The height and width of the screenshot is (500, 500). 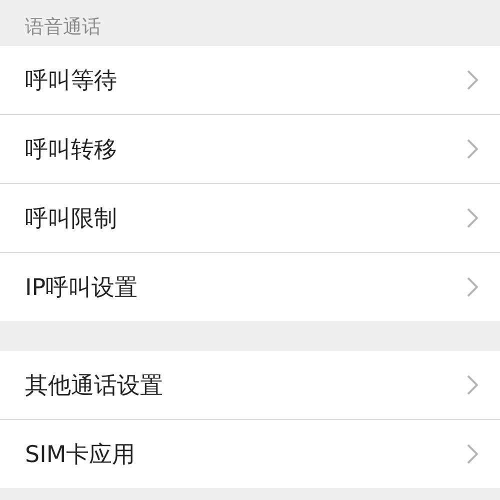 What do you see at coordinates (250, 454) in the screenshot?
I see `settings-item: SIM卡应用` at bounding box center [250, 454].